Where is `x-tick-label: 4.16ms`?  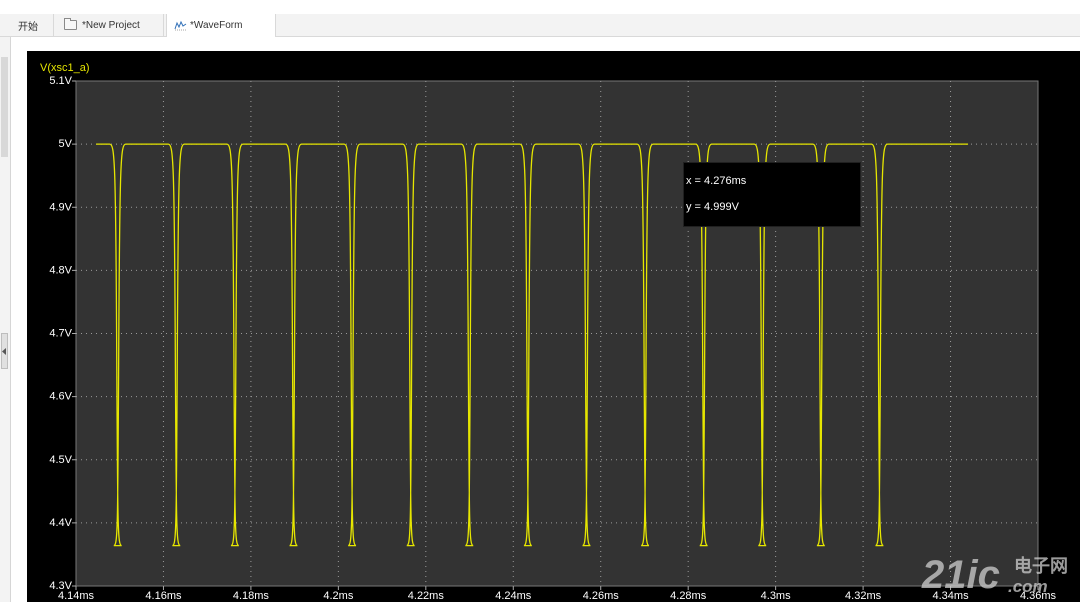 x-tick-label: 4.16ms is located at coordinates (163, 596).